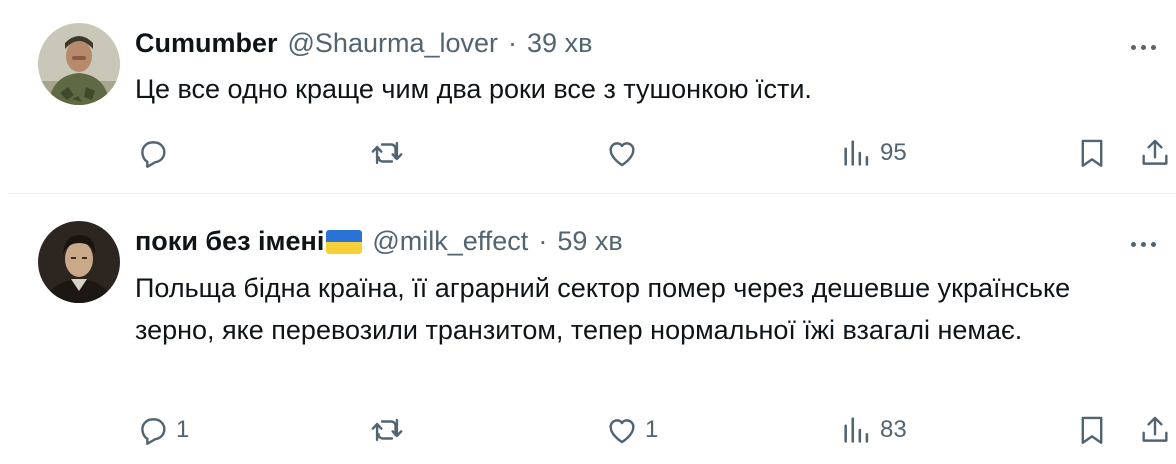 The height and width of the screenshot is (464, 1176). What do you see at coordinates (393, 43) in the screenshot?
I see `handle: @Shaurma_lover` at bounding box center [393, 43].